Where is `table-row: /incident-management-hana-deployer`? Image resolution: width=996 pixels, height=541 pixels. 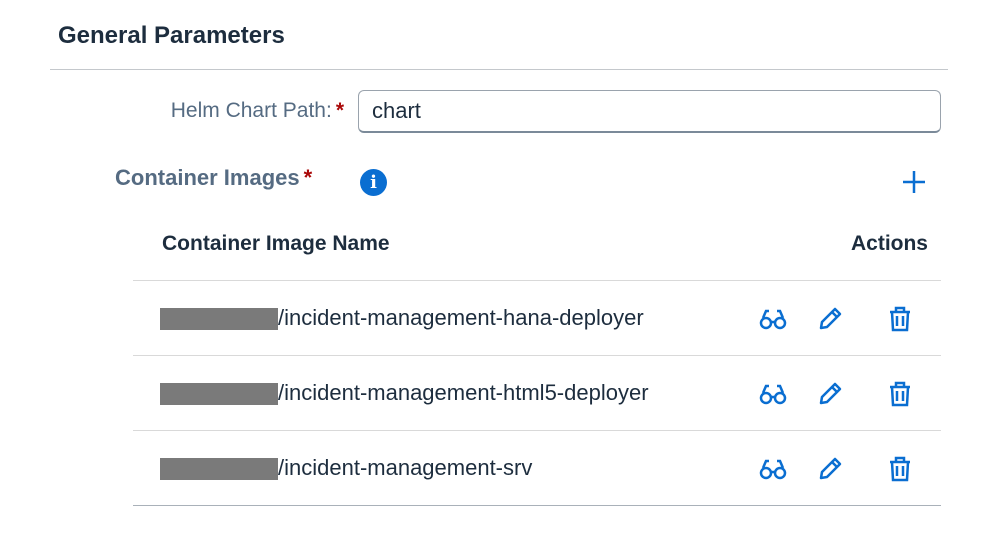
table-row: /incident-management-hana-deployer is located at coordinates (537, 318).